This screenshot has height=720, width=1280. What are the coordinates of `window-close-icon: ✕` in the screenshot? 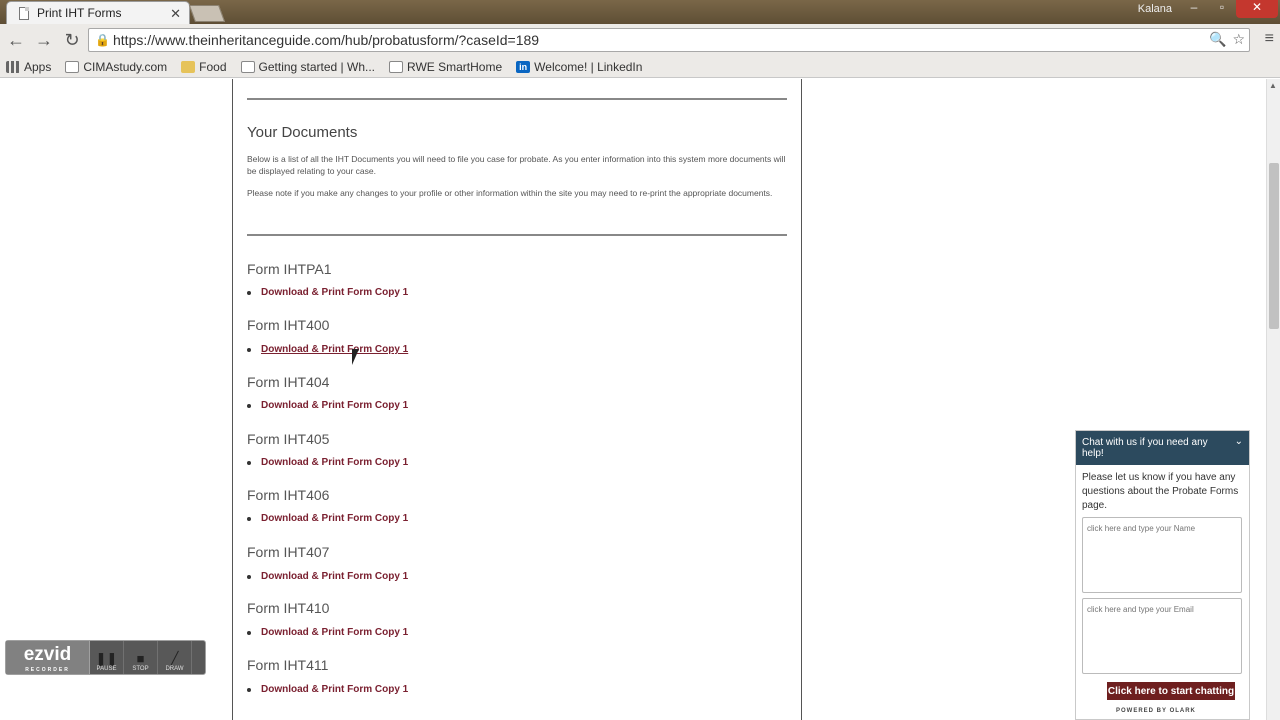 It's located at (1257, 9).